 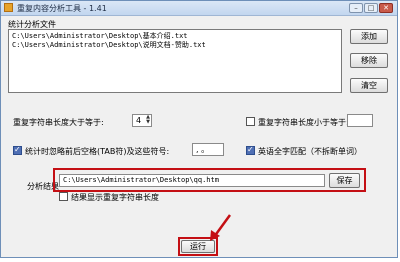 I want to click on ignore-symbols-input: , 。, so click(x=208, y=149).